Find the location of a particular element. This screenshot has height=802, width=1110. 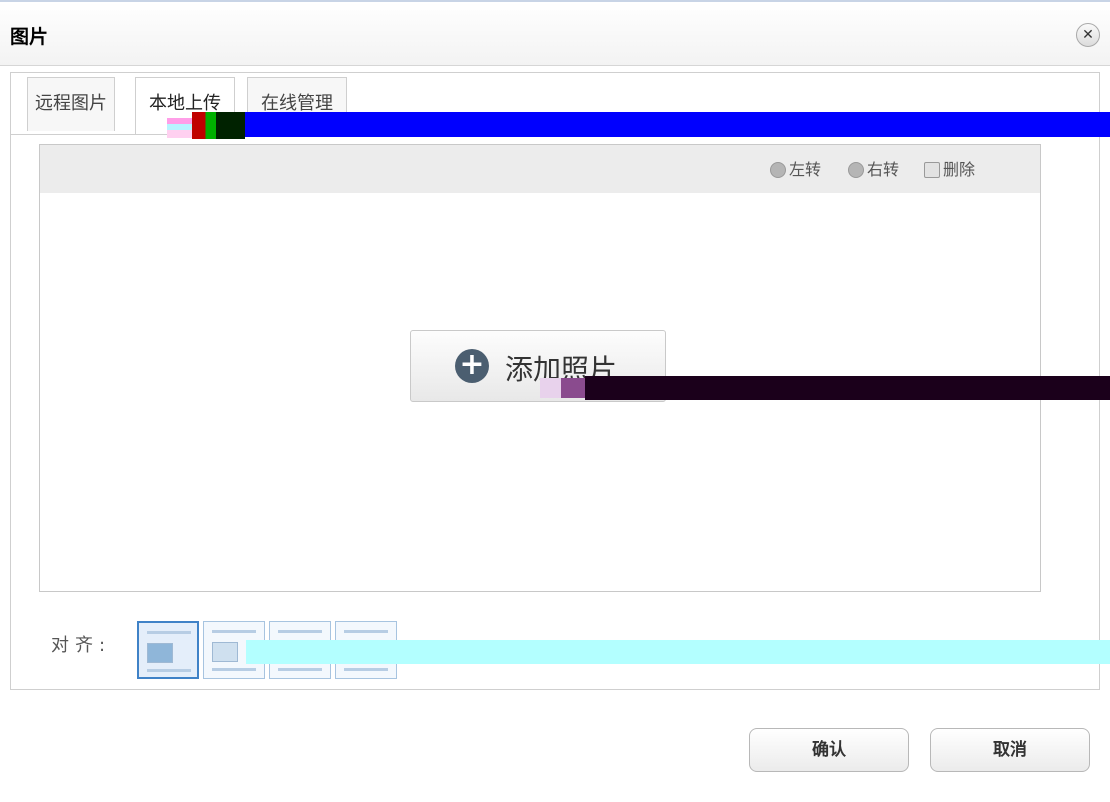

delete-icon is located at coordinates (932, 170).